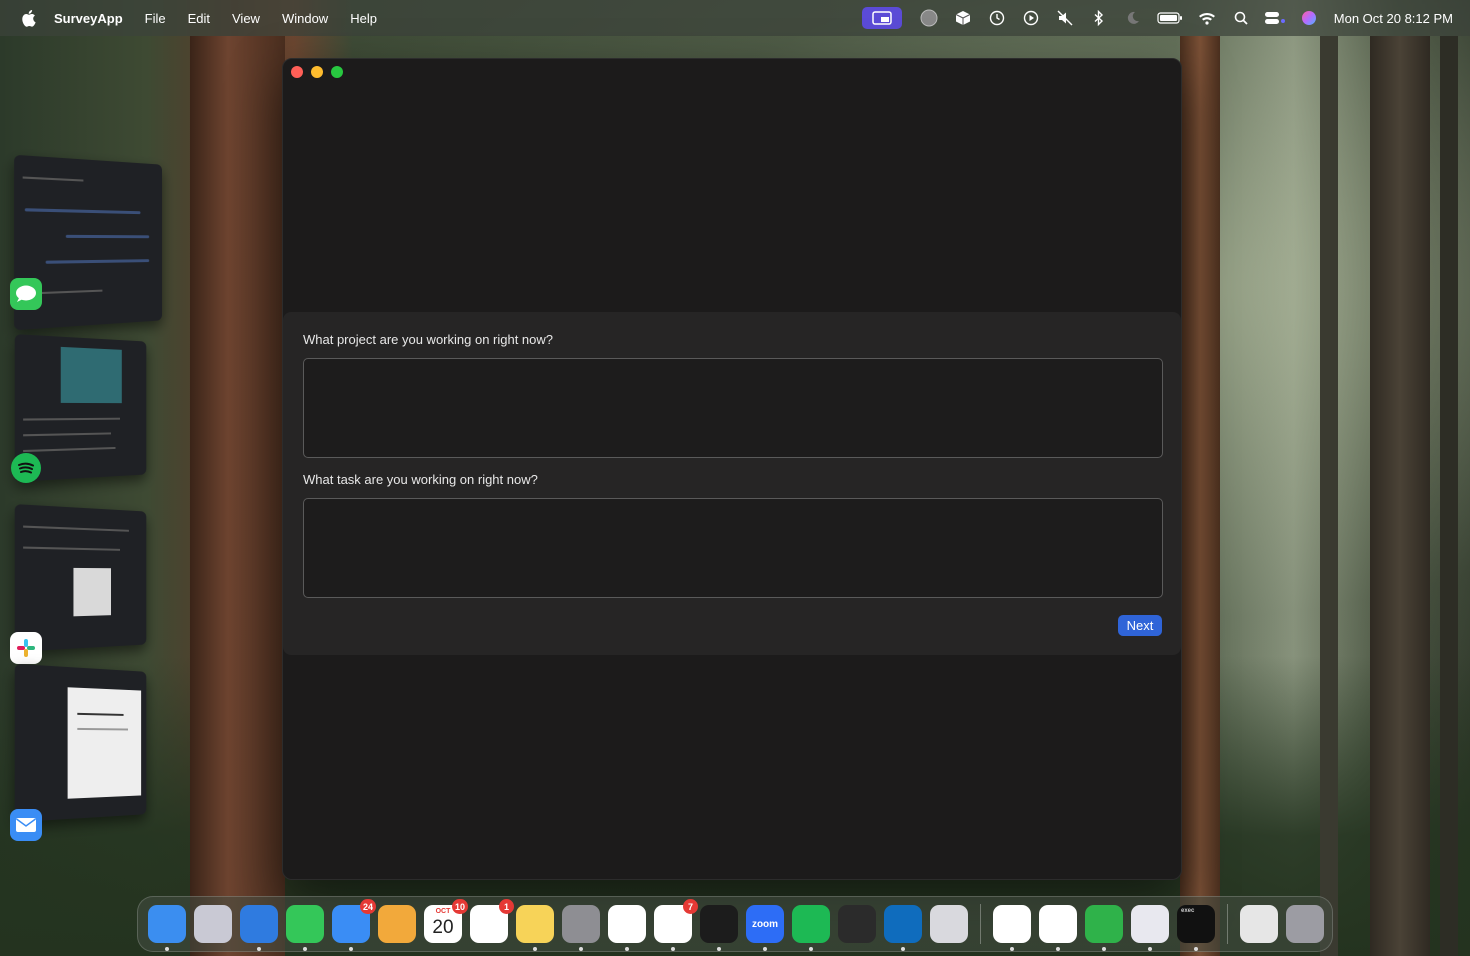 This screenshot has width=1470, height=956. What do you see at coordinates (1305, 924) in the screenshot?
I see `dock-trash-icon` at bounding box center [1305, 924].